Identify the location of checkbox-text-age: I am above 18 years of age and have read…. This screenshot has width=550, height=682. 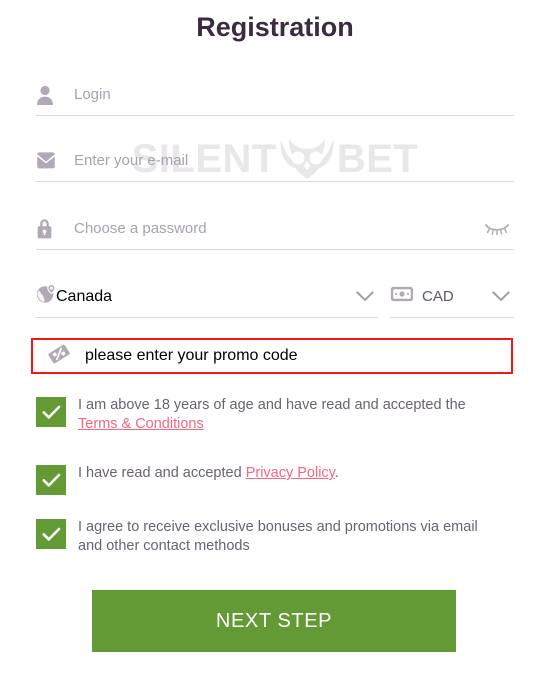
(272, 405).